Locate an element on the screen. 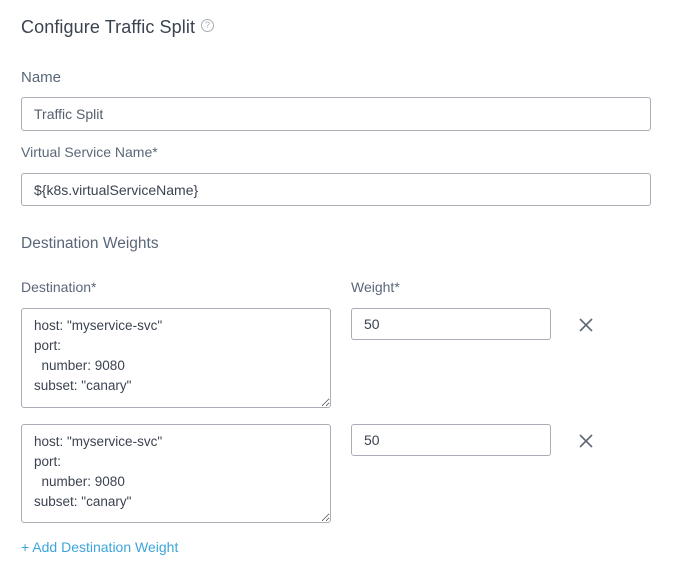  form-title-text: Configure Traffic Split is located at coordinates (108, 27).